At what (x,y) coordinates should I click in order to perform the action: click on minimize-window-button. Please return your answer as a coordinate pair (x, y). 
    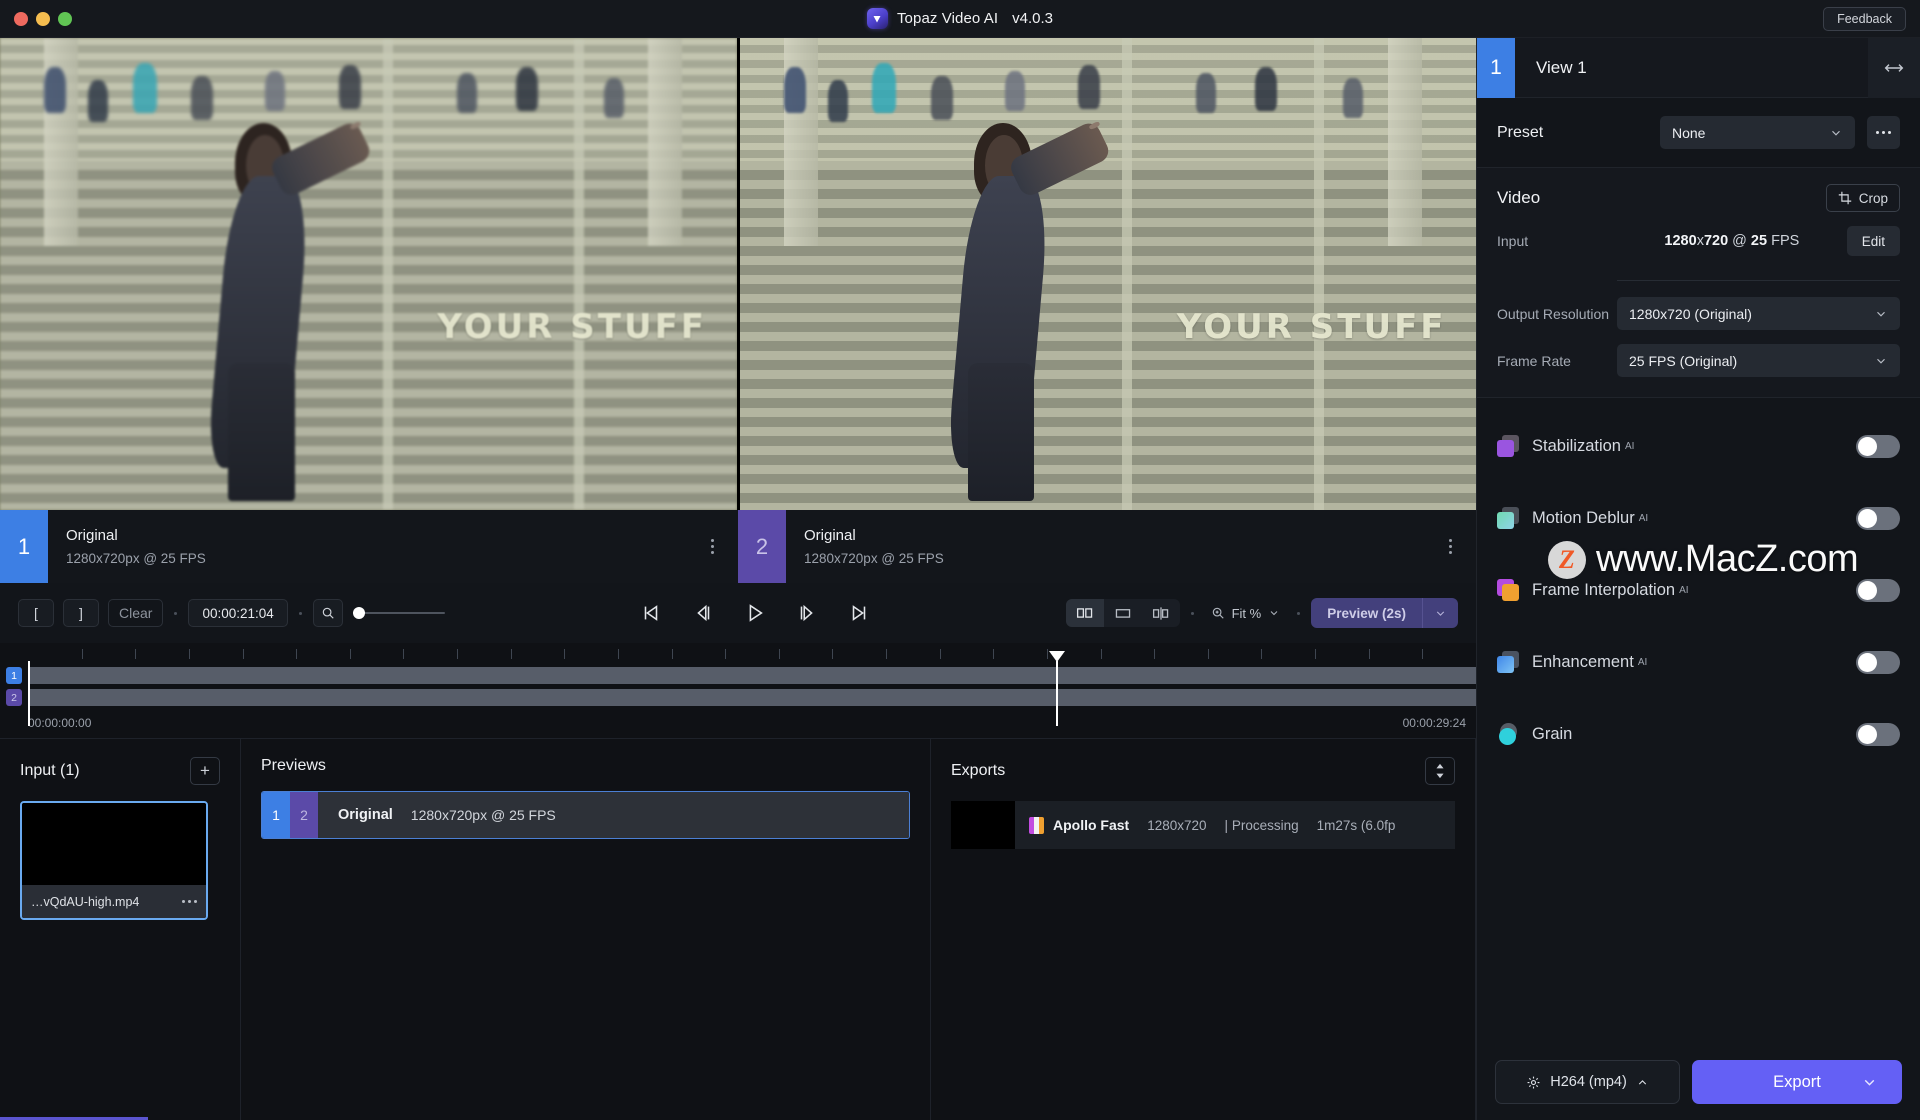
    Looking at the image, I should click on (43, 18).